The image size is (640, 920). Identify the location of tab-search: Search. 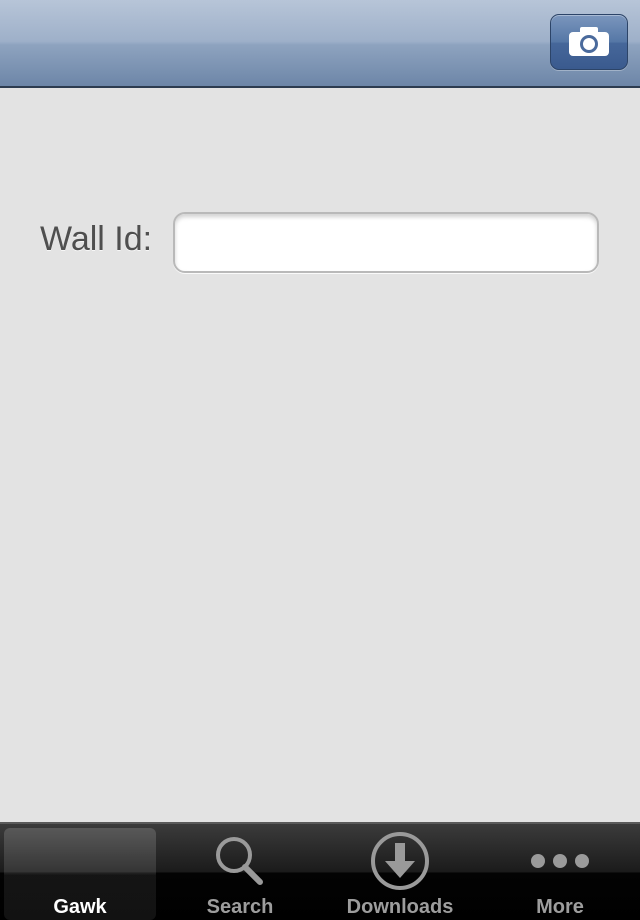
(240, 874).